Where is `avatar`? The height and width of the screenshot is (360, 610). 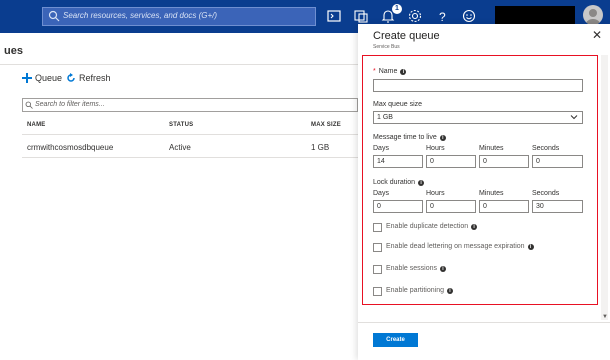 avatar is located at coordinates (593, 15).